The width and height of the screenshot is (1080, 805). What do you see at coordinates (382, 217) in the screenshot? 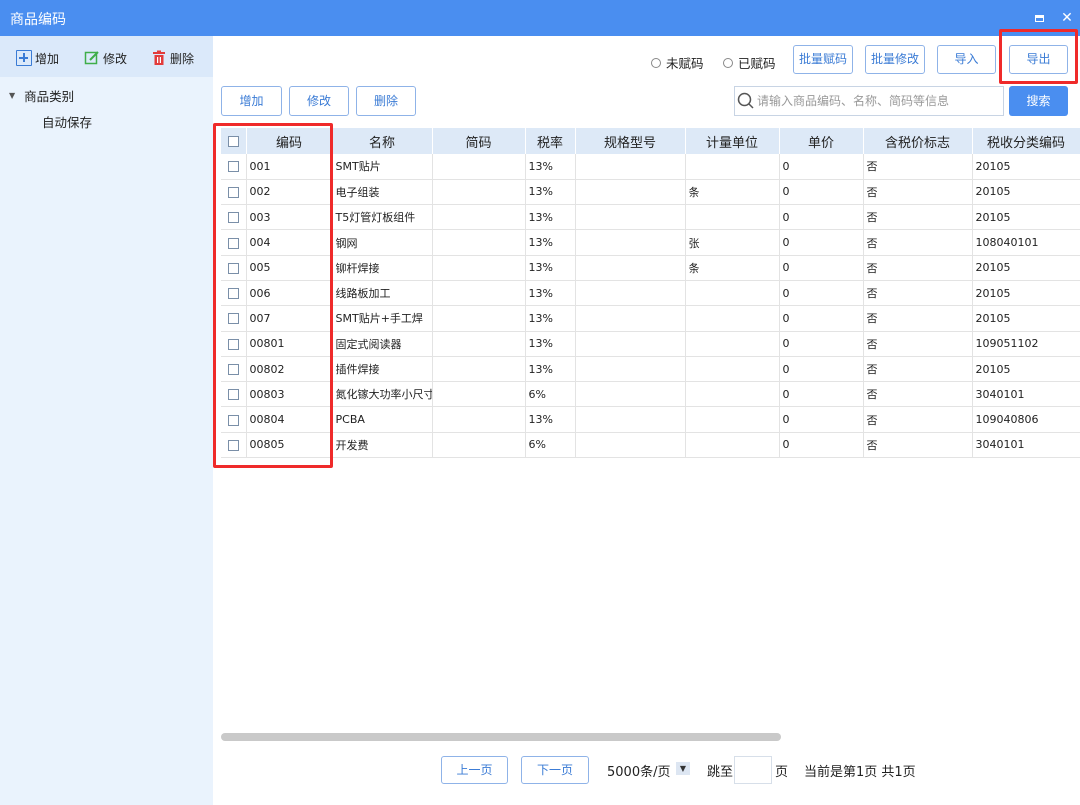
I see `table-cell: T5灯管灯板组件` at bounding box center [382, 217].